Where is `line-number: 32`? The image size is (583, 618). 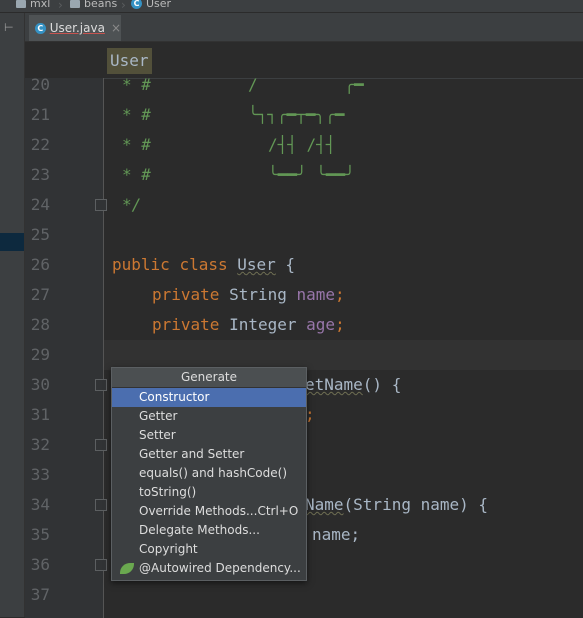
line-number: 32 is located at coordinates (40, 444).